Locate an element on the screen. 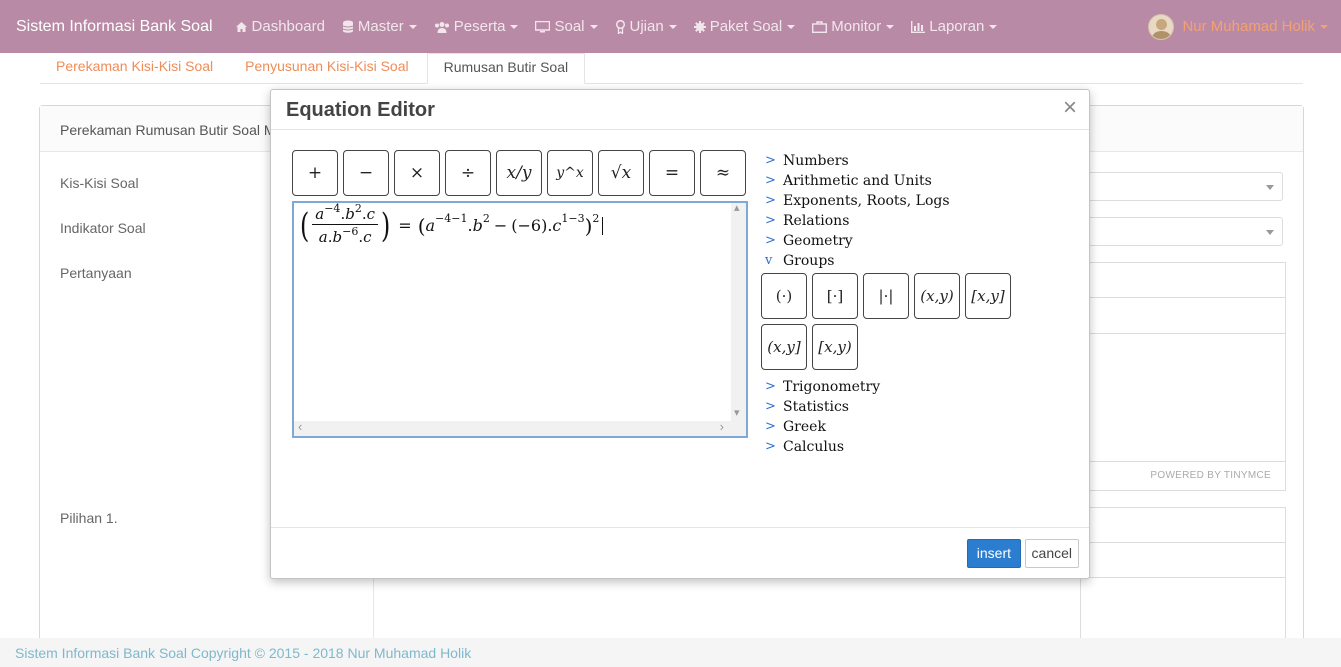 The width and height of the screenshot is (1341, 667). close-icon: × is located at coordinates (1070, 108).